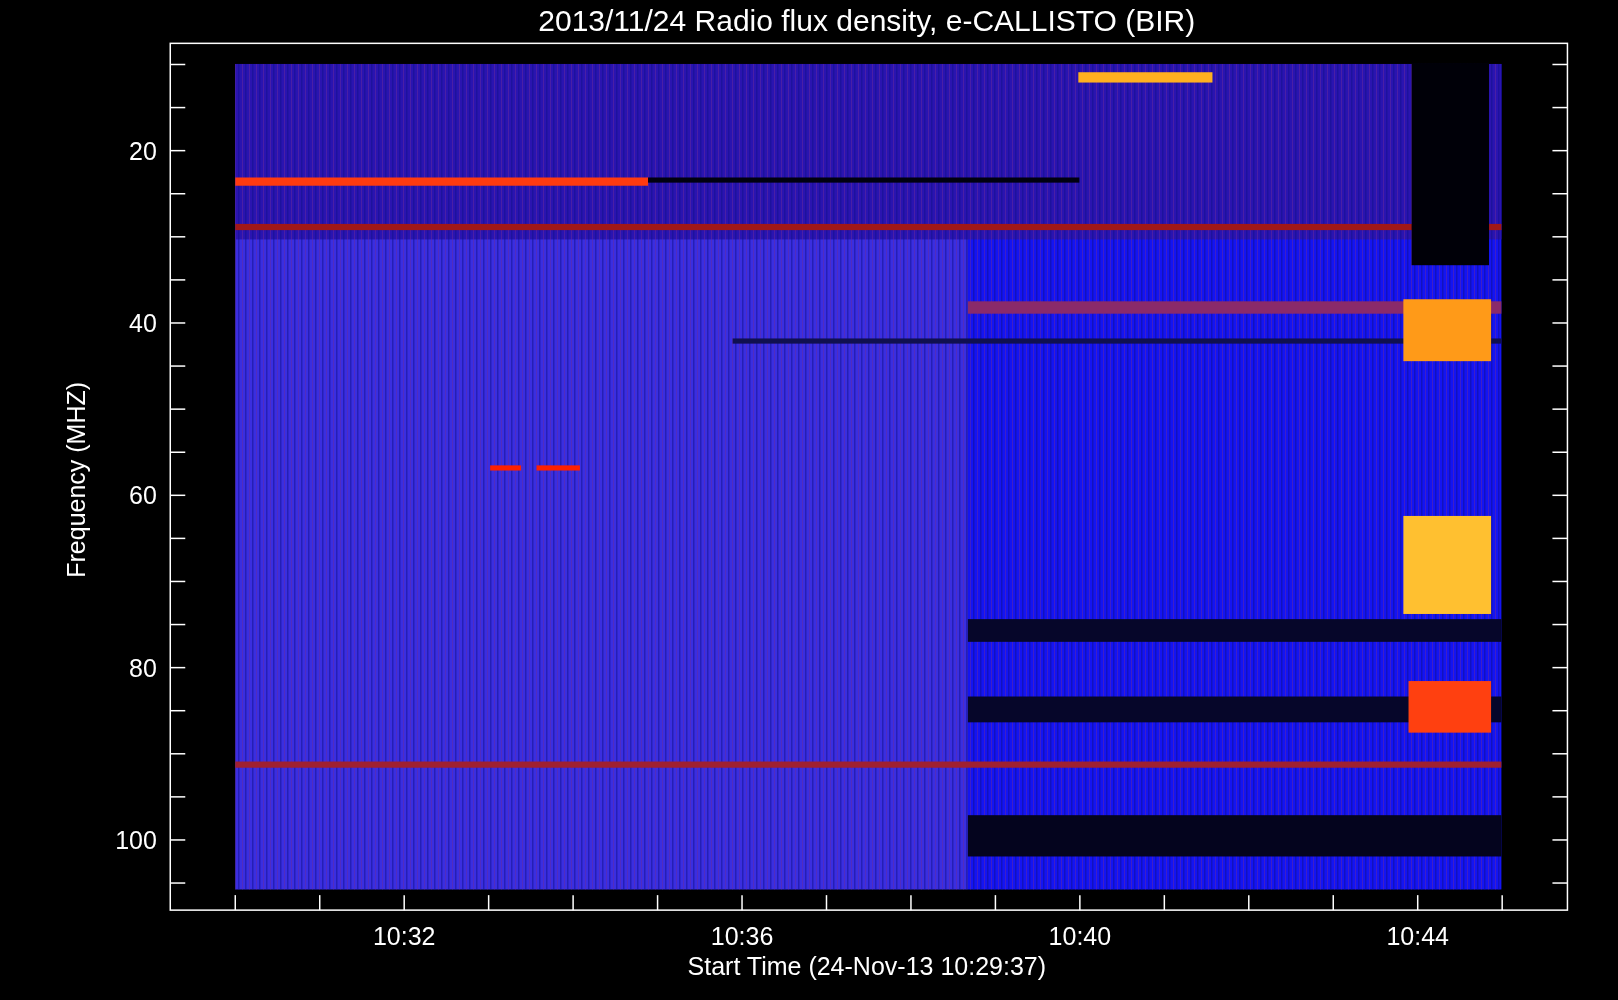 Image resolution: width=1618 pixels, height=1000 pixels. What do you see at coordinates (867, 966) in the screenshot?
I see `axis-title: Start Time (24-Nov-13 10:29:37)` at bounding box center [867, 966].